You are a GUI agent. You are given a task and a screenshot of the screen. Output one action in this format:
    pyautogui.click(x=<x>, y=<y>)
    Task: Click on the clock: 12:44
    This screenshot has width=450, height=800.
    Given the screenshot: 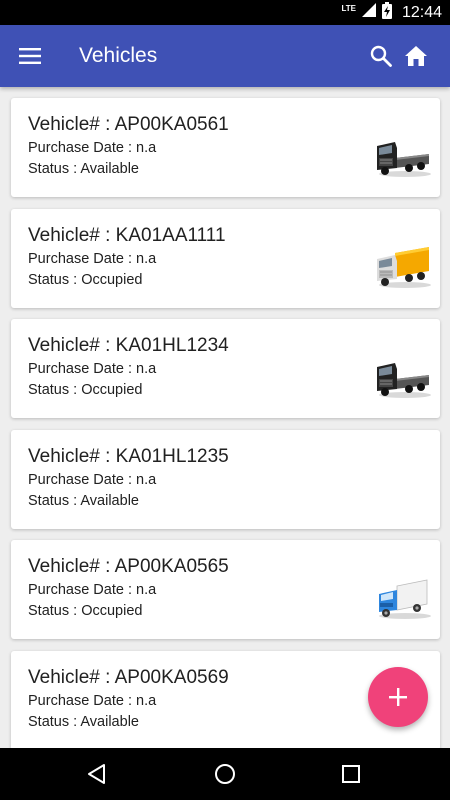 What is the action you would take?
    pyautogui.click(x=421, y=12)
    